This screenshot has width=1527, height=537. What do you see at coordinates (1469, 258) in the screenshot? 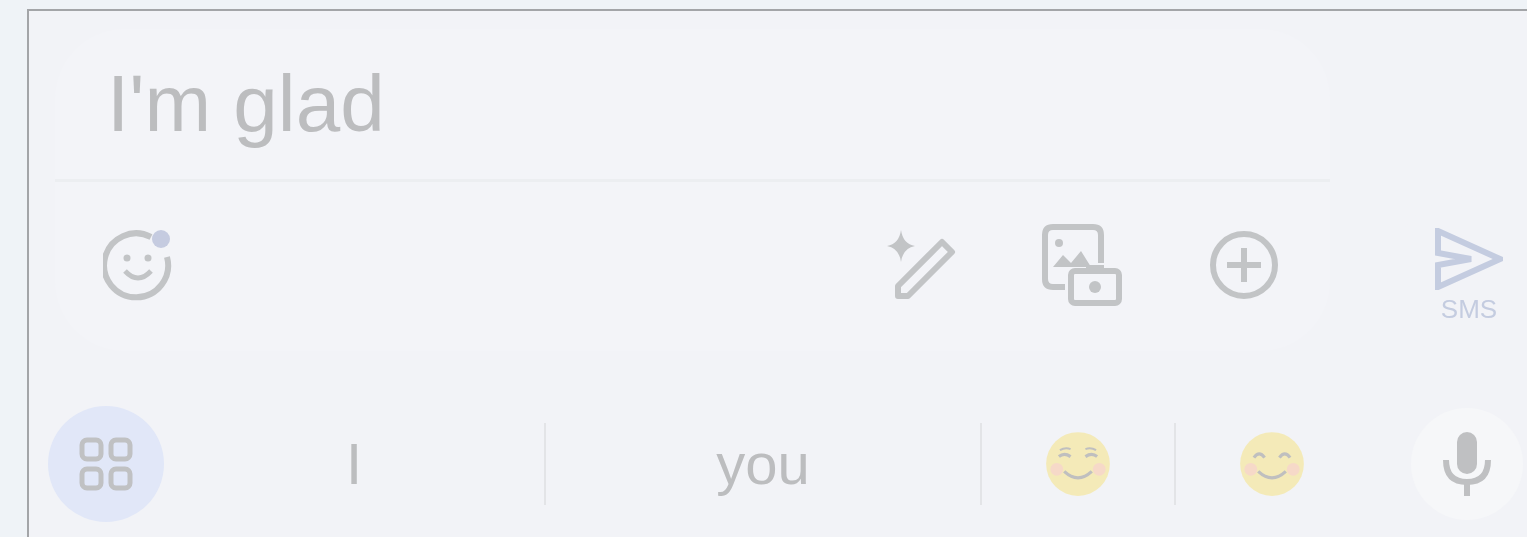
I see `send-icon` at bounding box center [1469, 258].